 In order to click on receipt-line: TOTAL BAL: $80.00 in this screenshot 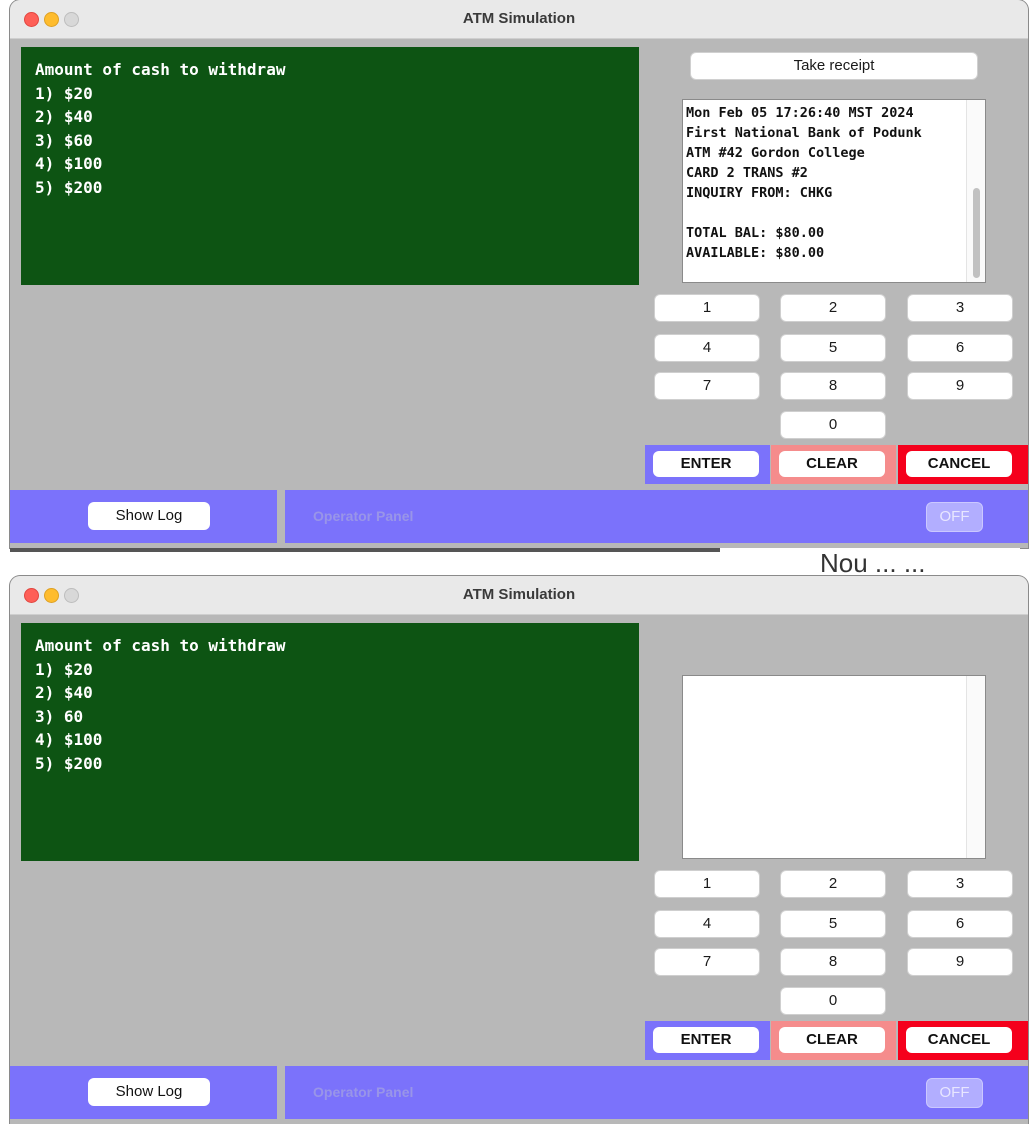, I will do `click(755, 233)`.